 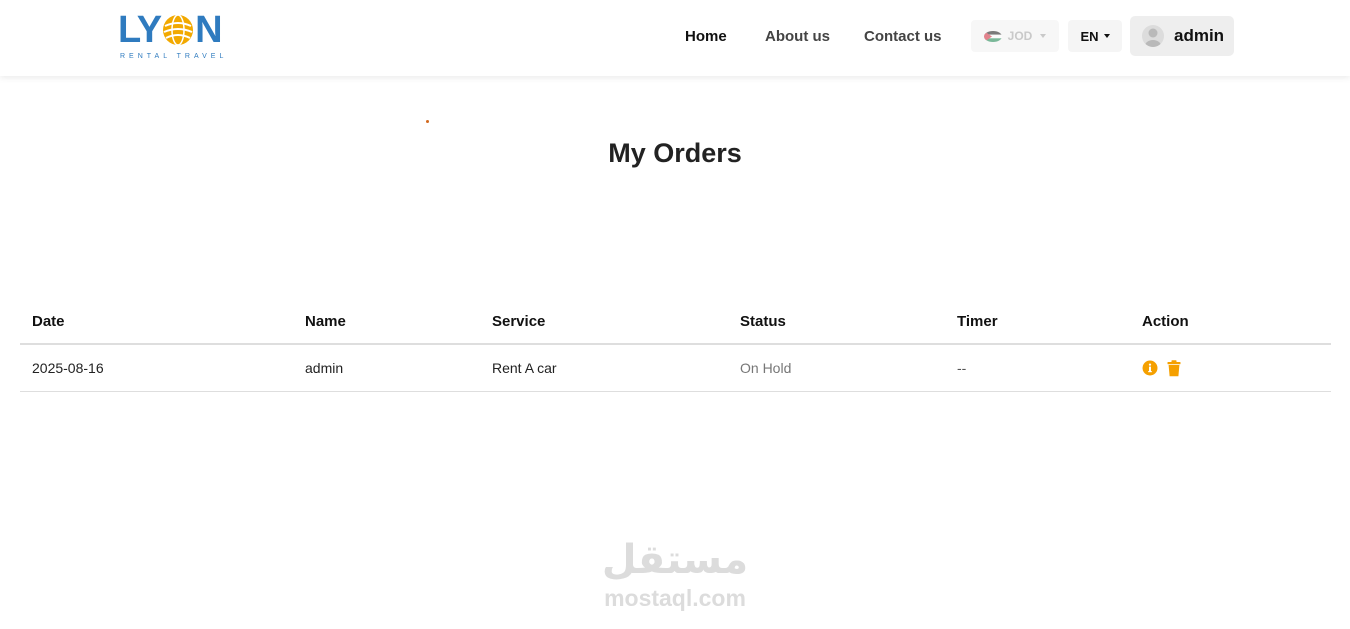 What do you see at coordinates (1153, 36) in the screenshot?
I see `user-avatar-icon` at bounding box center [1153, 36].